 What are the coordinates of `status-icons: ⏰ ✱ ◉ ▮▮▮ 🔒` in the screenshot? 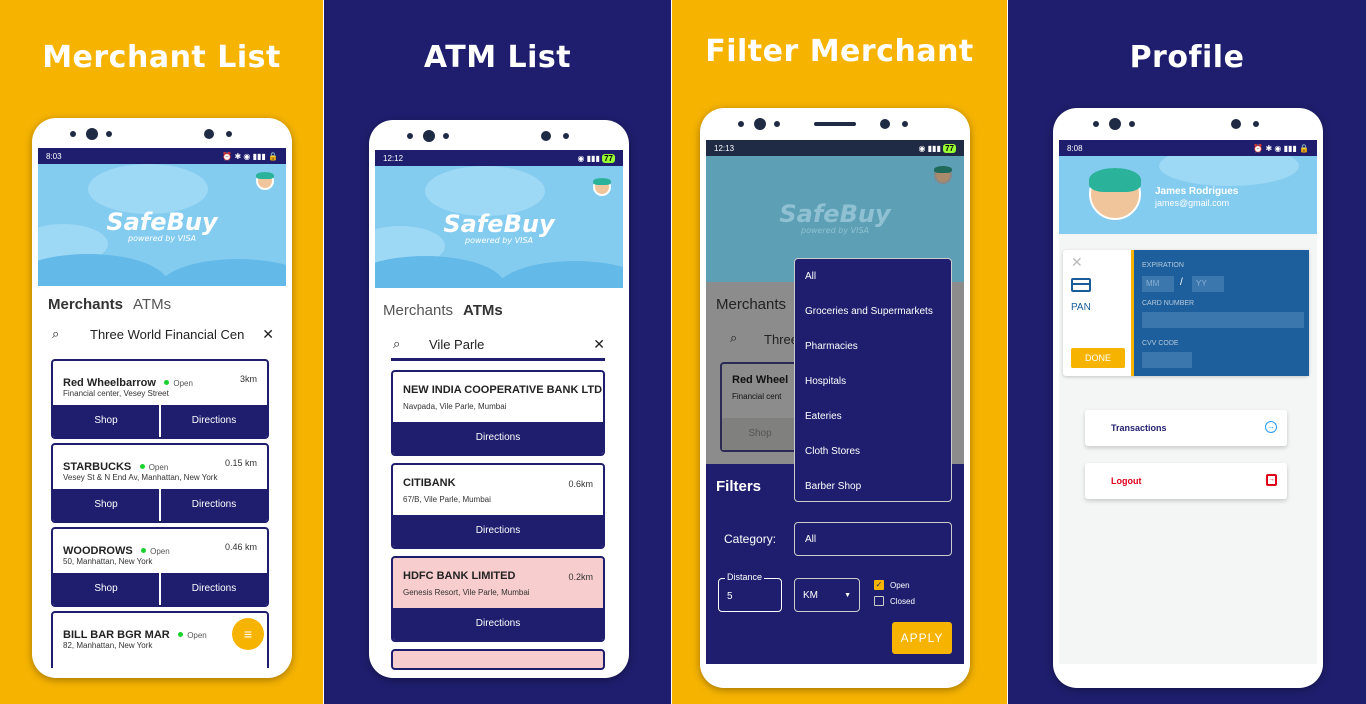 It's located at (250, 156).